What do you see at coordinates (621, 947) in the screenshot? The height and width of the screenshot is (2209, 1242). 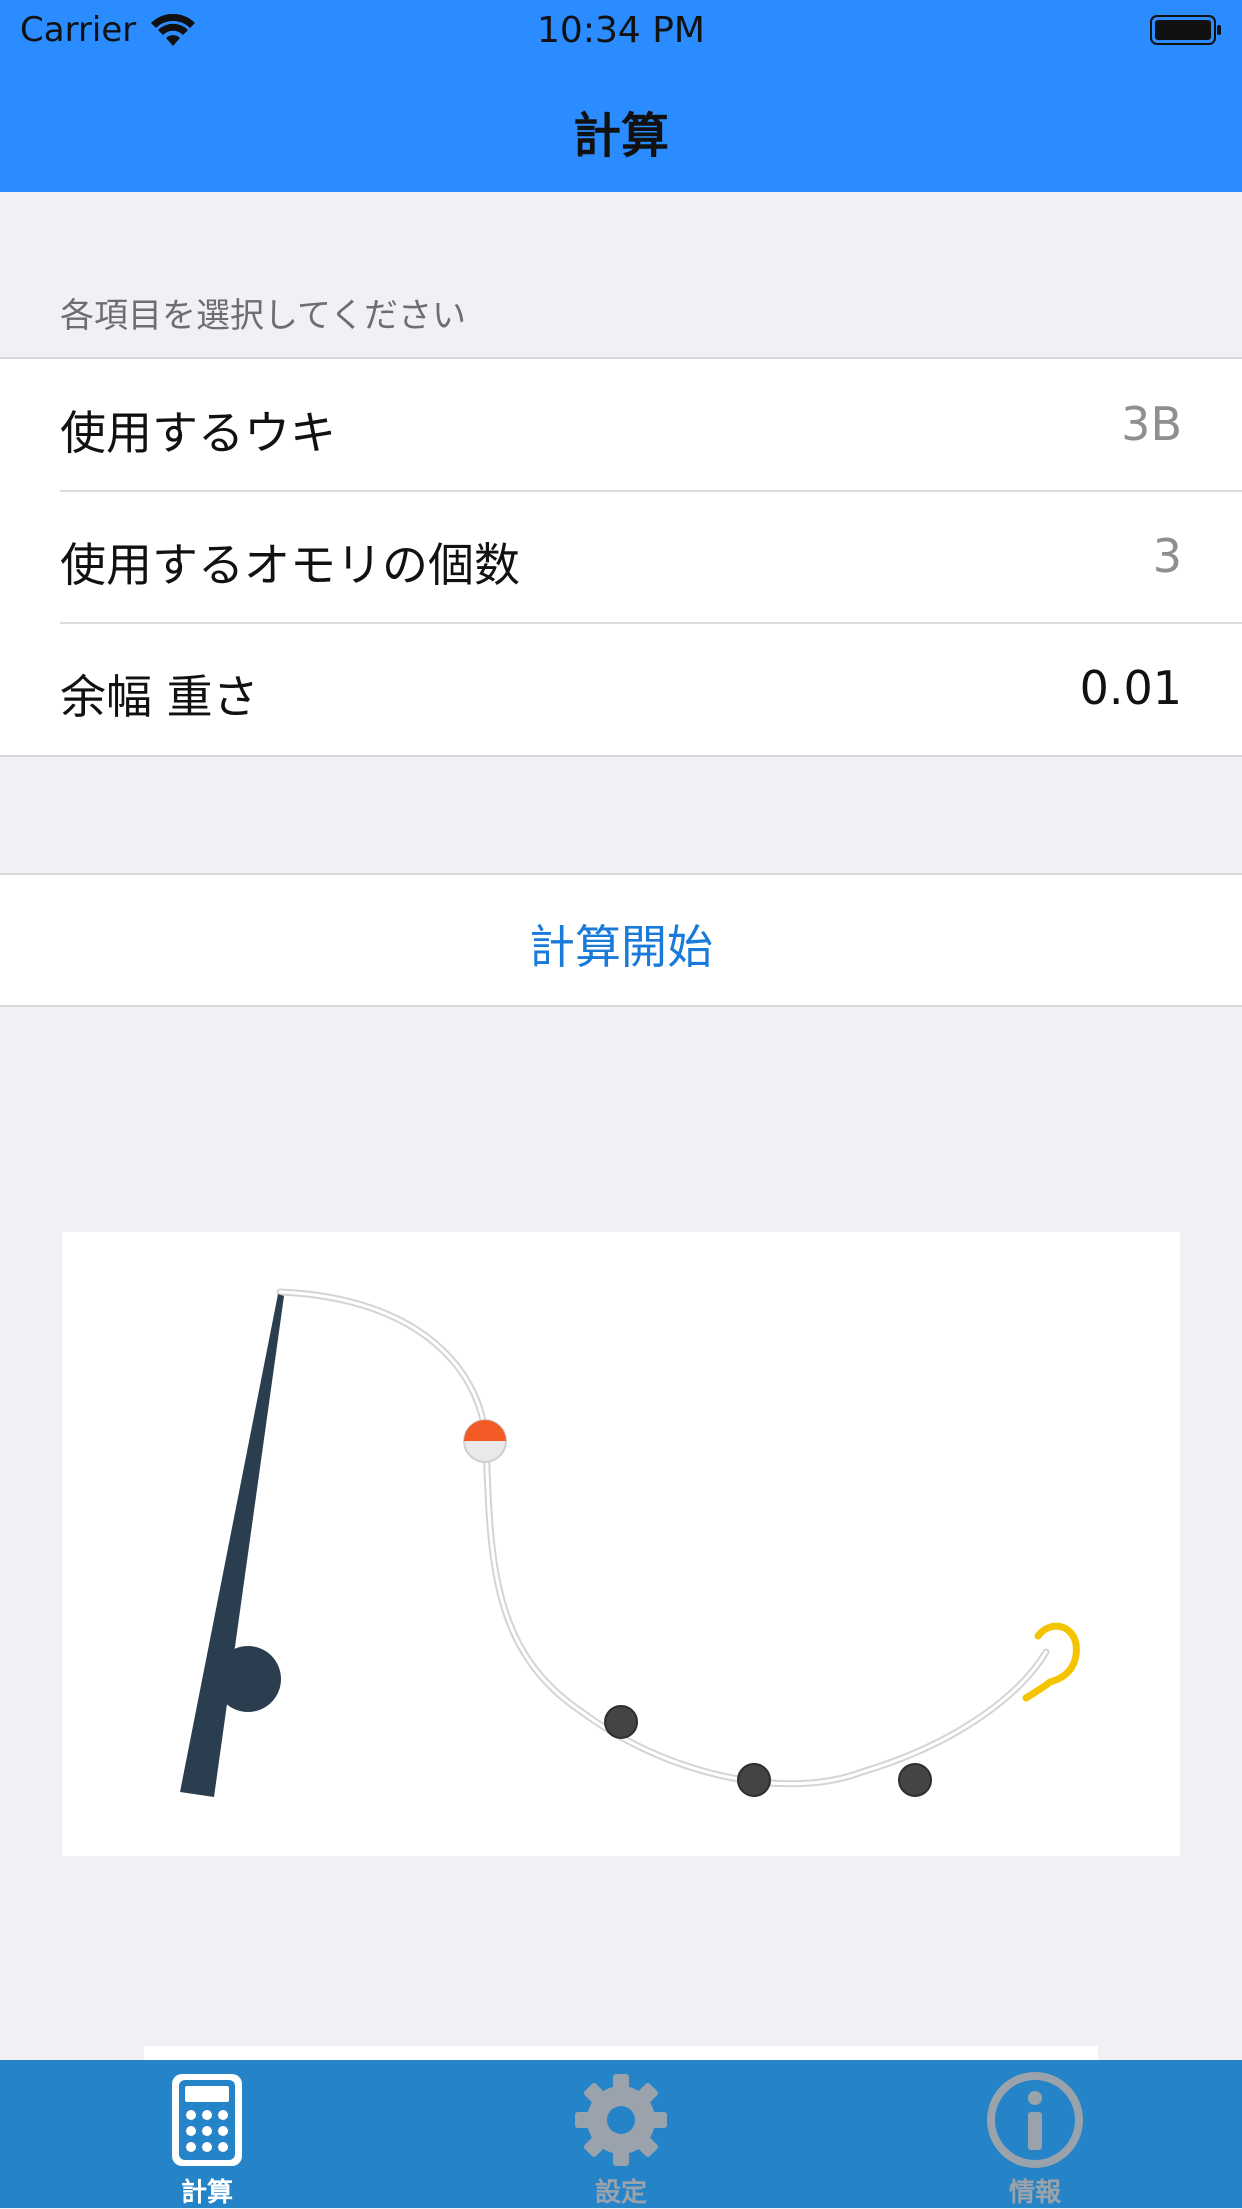 I see `start-calculation-label: 計算開始` at bounding box center [621, 947].